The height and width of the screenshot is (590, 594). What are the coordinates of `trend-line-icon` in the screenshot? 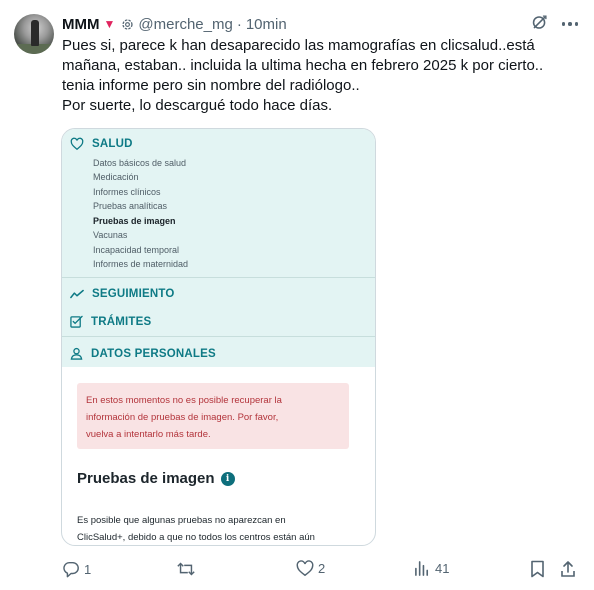 It's located at (77, 294).